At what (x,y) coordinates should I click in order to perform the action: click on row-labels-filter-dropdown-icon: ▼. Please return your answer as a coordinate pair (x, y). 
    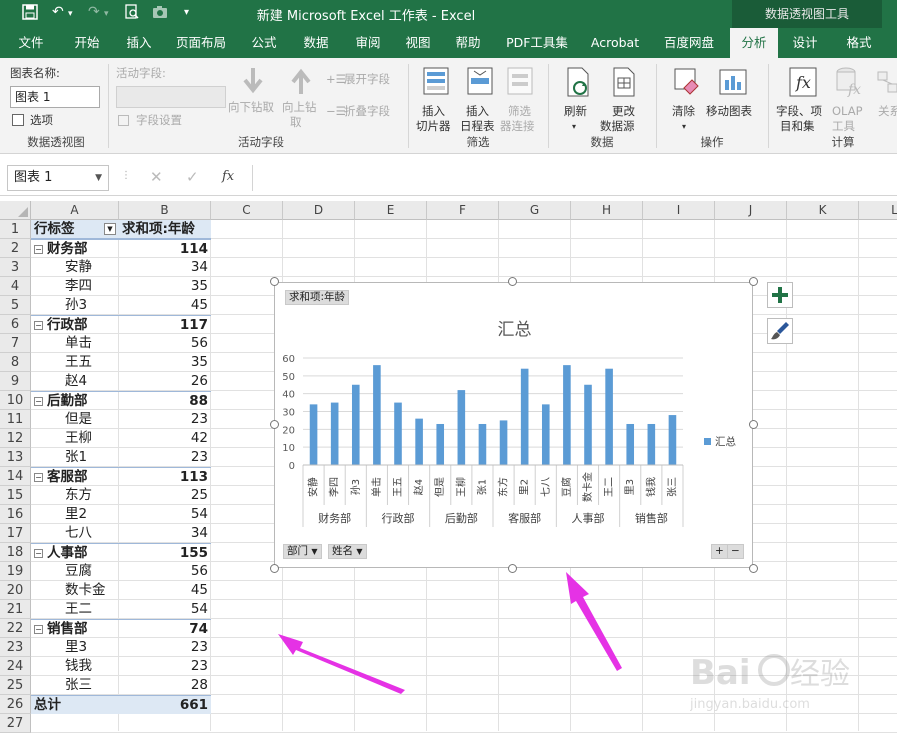
    Looking at the image, I should click on (110, 229).